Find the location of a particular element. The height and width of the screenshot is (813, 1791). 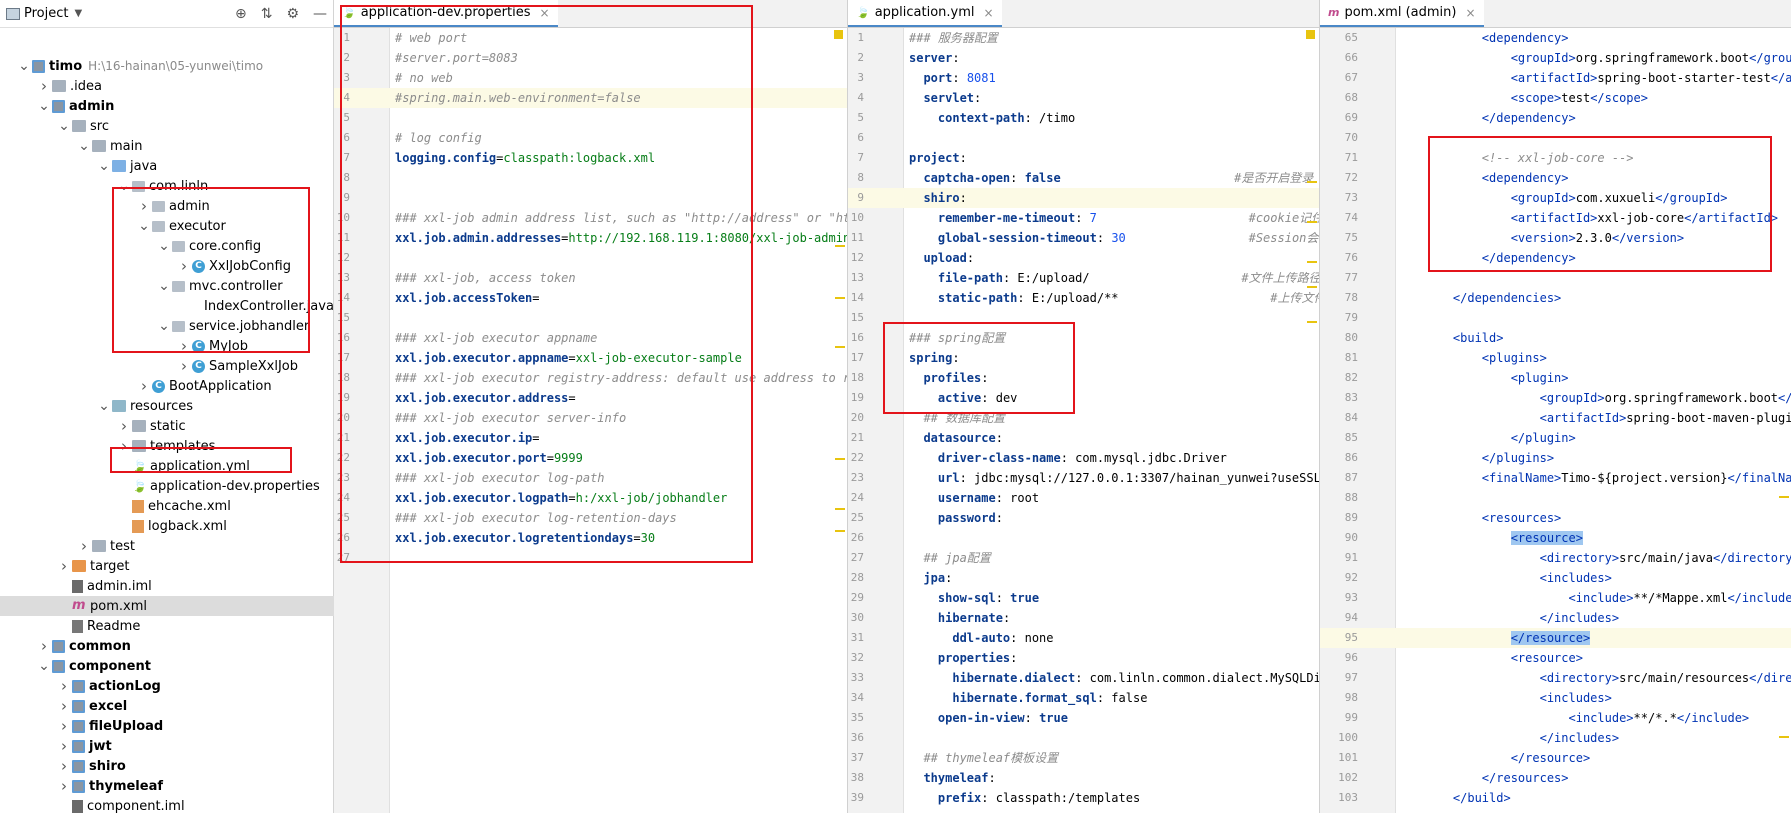

tree-item: › admin is located at coordinates (167, 206).